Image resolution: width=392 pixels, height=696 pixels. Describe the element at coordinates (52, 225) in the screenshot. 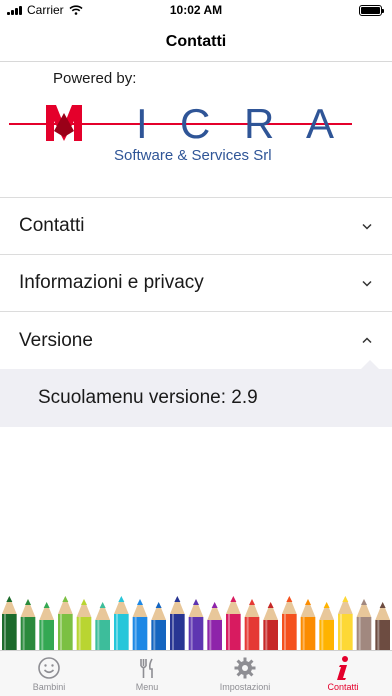

I see `accordion-label: Contatti` at that location.